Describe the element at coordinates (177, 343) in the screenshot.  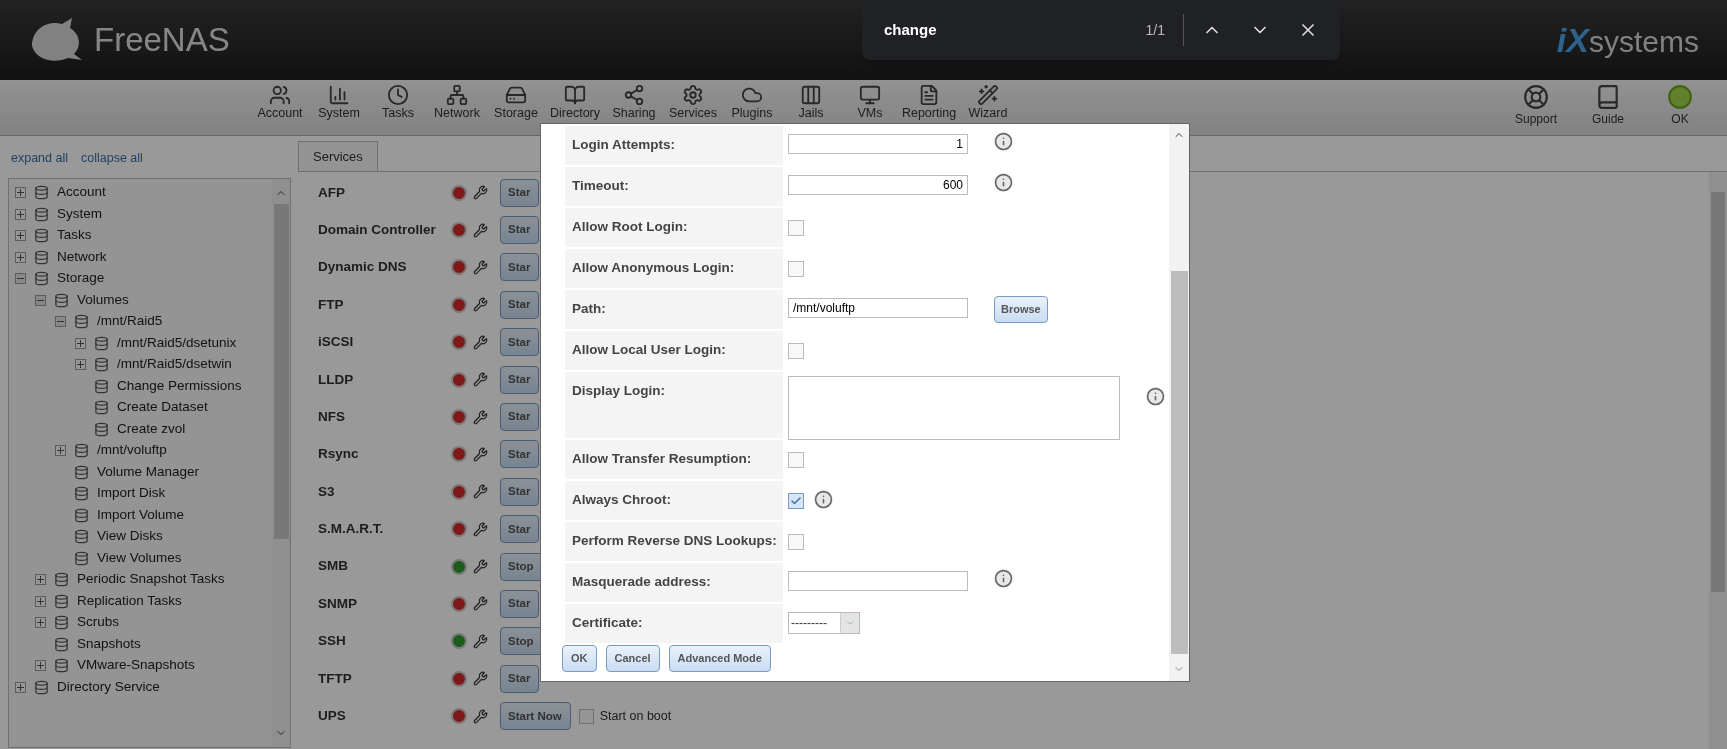
I see `tree-item: /mnt/Raid5/dsetunix` at that location.